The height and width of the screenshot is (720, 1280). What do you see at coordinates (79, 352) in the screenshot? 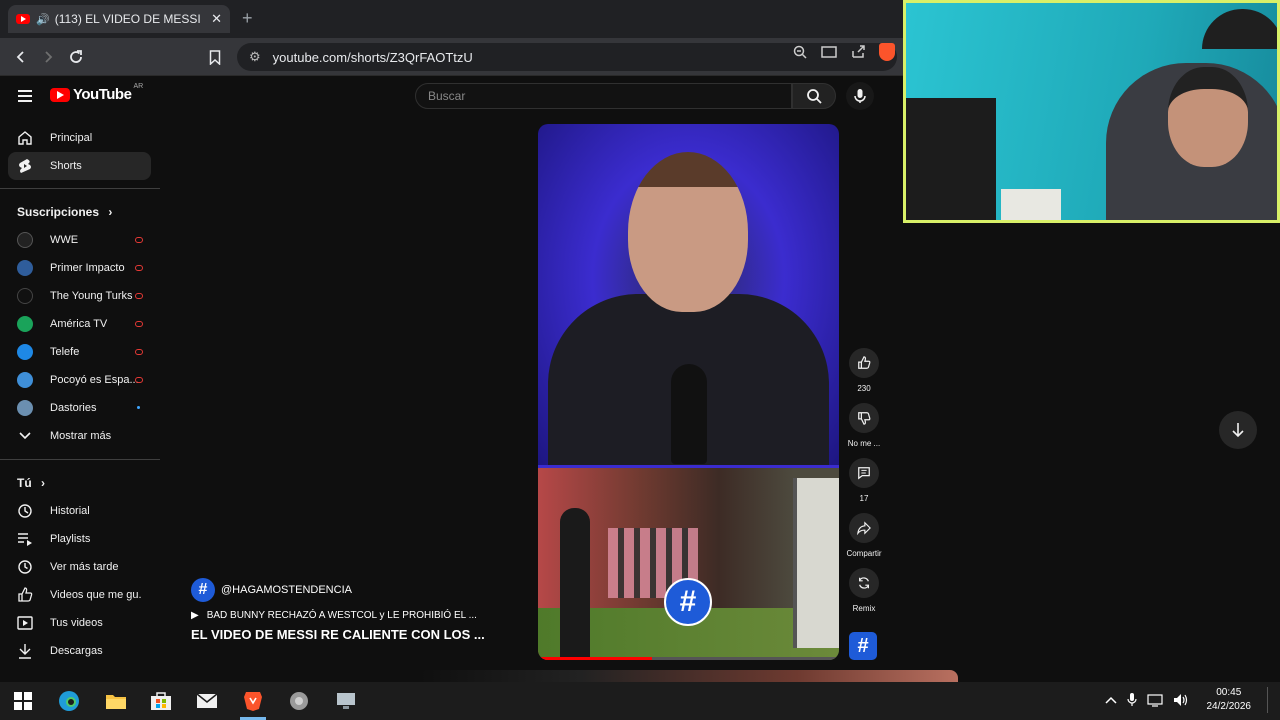
I see `sidebar-item-telefe: Telefe` at bounding box center [79, 352].